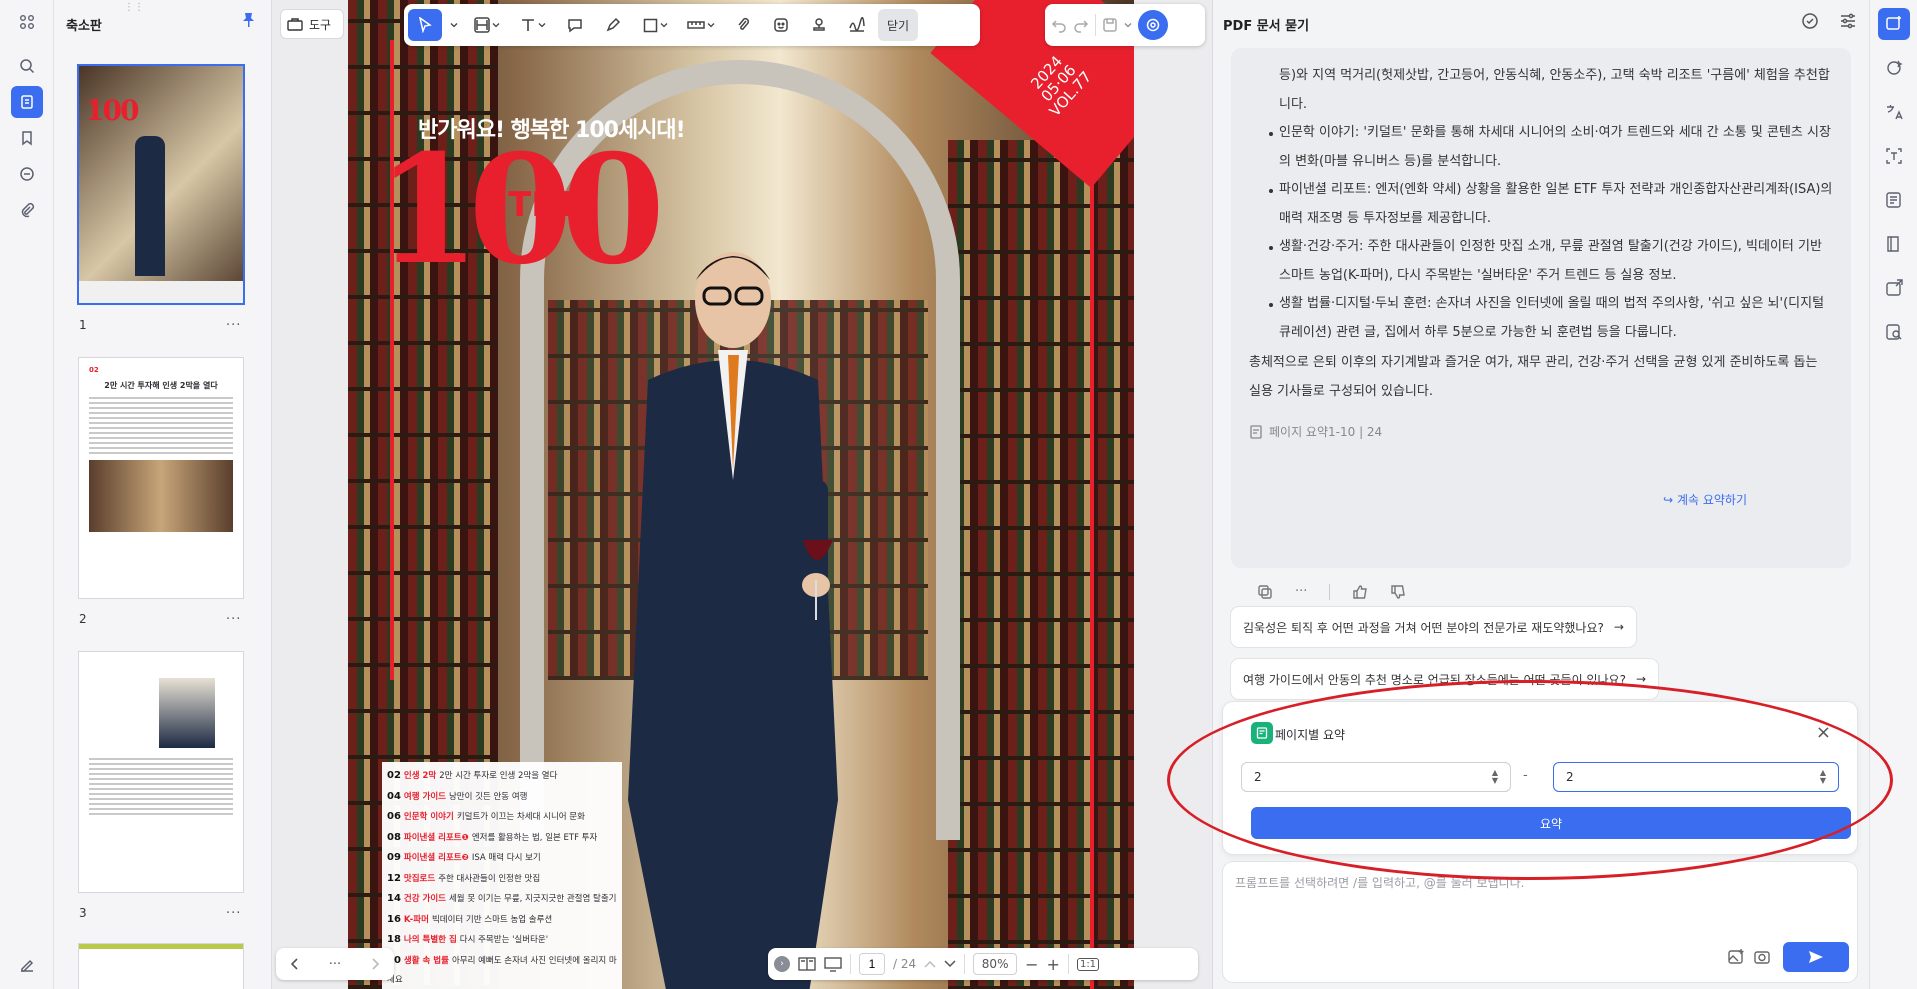 Image resolution: width=1917 pixels, height=989 pixels. Describe the element at coordinates (1894, 200) in the screenshot. I see `ai-summary-icon` at that location.